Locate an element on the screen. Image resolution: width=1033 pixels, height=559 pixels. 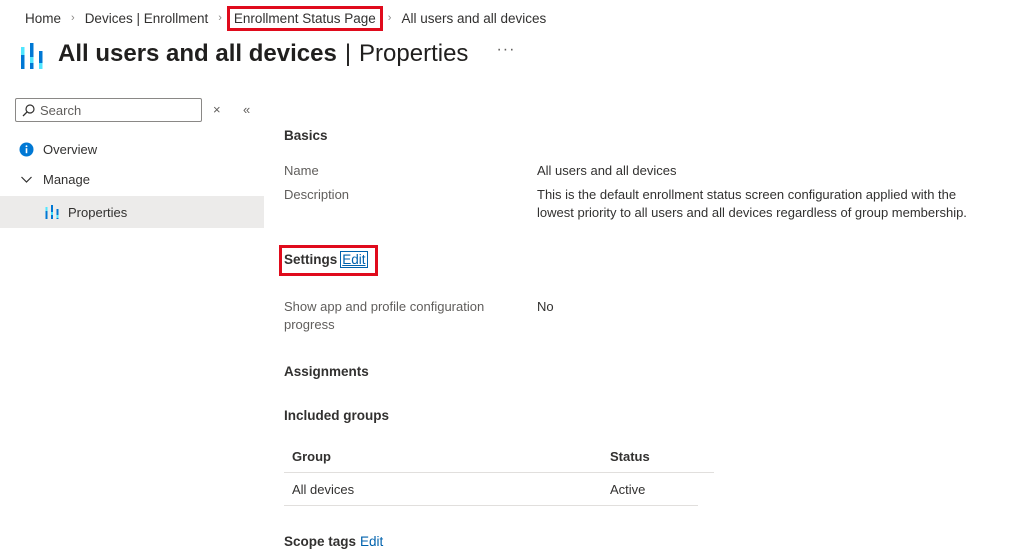
sidebar-group-manage: Manage is located at coordinates (132, 179).